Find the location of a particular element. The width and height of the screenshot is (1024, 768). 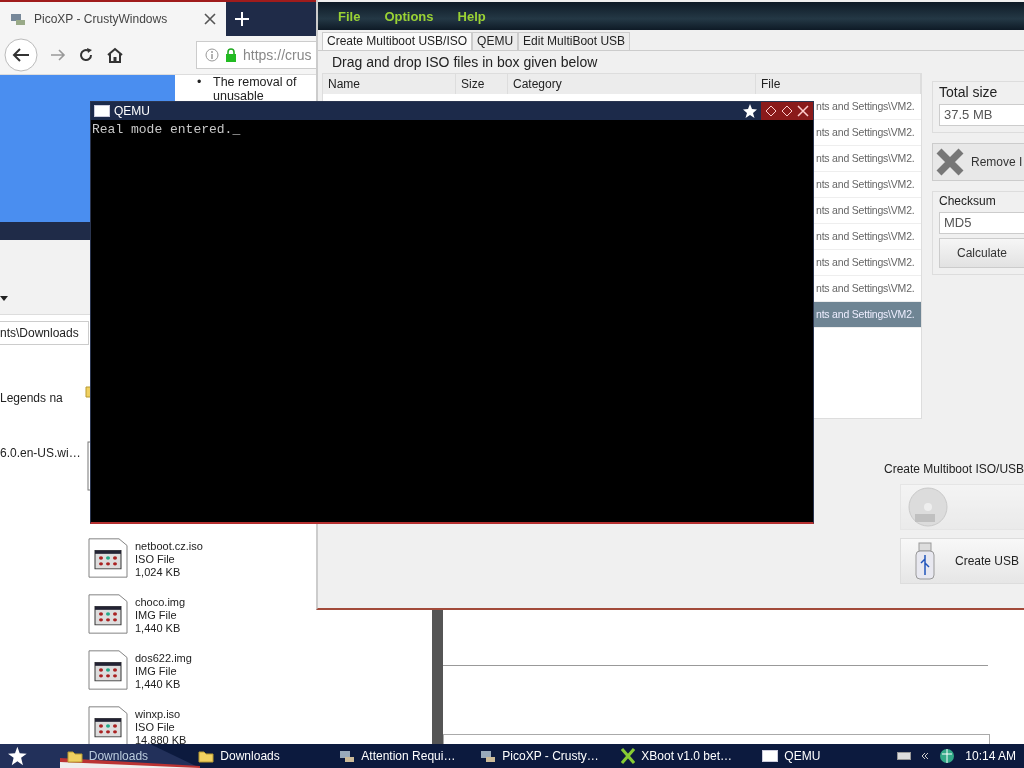

taskbar-button: QEMU is located at coordinates (825, 756).